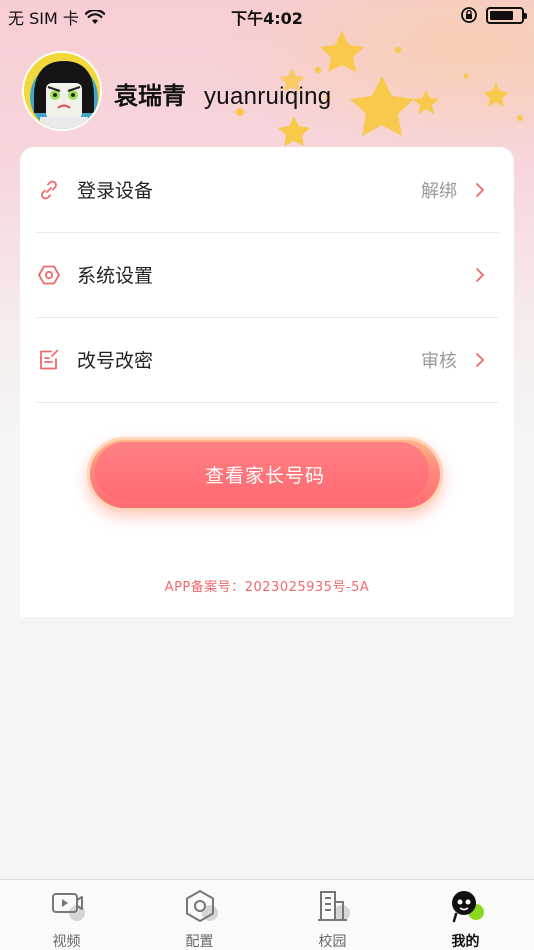  Describe the element at coordinates (49, 359) in the screenshot. I see `edit-note-icon` at that location.